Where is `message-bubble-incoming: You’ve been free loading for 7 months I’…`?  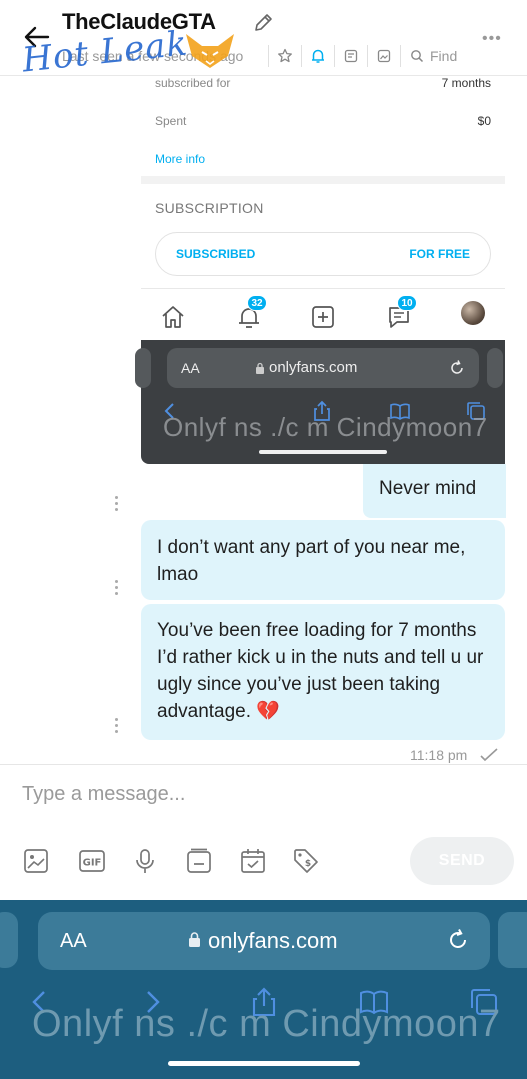 message-bubble-incoming: You’ve been free loading for 7 months I’… is located at coordinates (323, 672).